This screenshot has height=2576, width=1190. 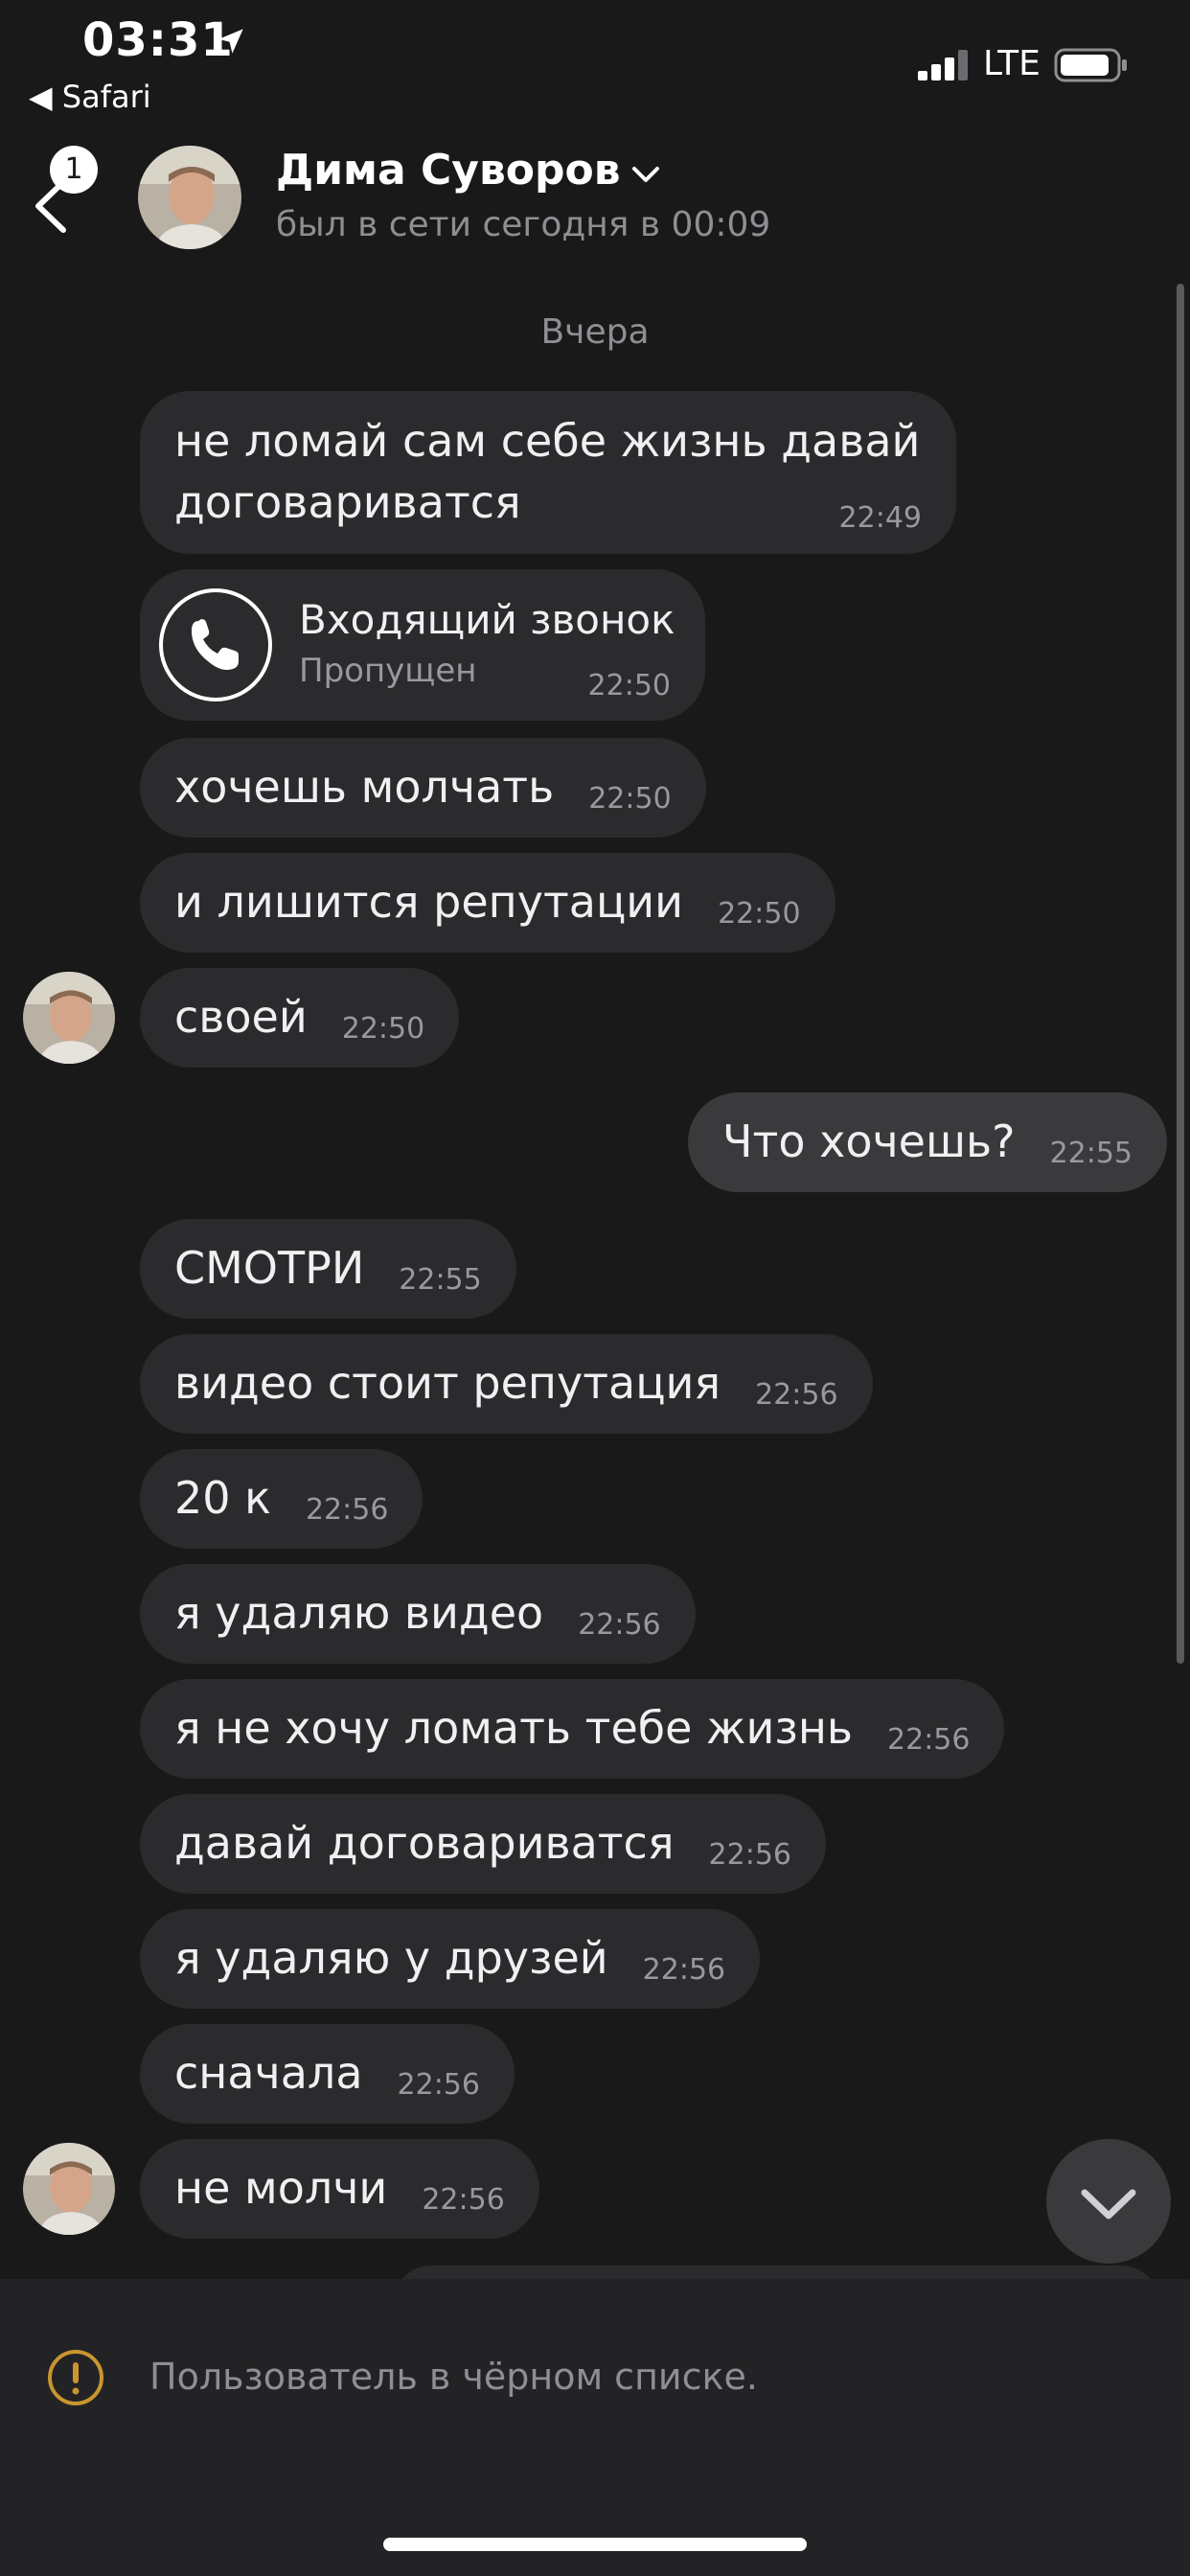 What do you see at coordinates (422, 645) in the screenshot?
I see `missed-call-bubble: Входящий звонок Пропущен 22:50` at bounding box center [422, 645].